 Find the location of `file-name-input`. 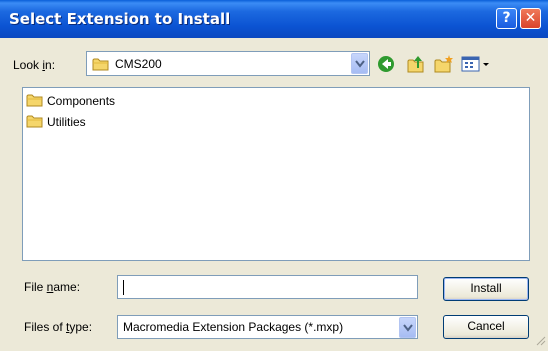

file-name-input is located at coordinates (267, 287).